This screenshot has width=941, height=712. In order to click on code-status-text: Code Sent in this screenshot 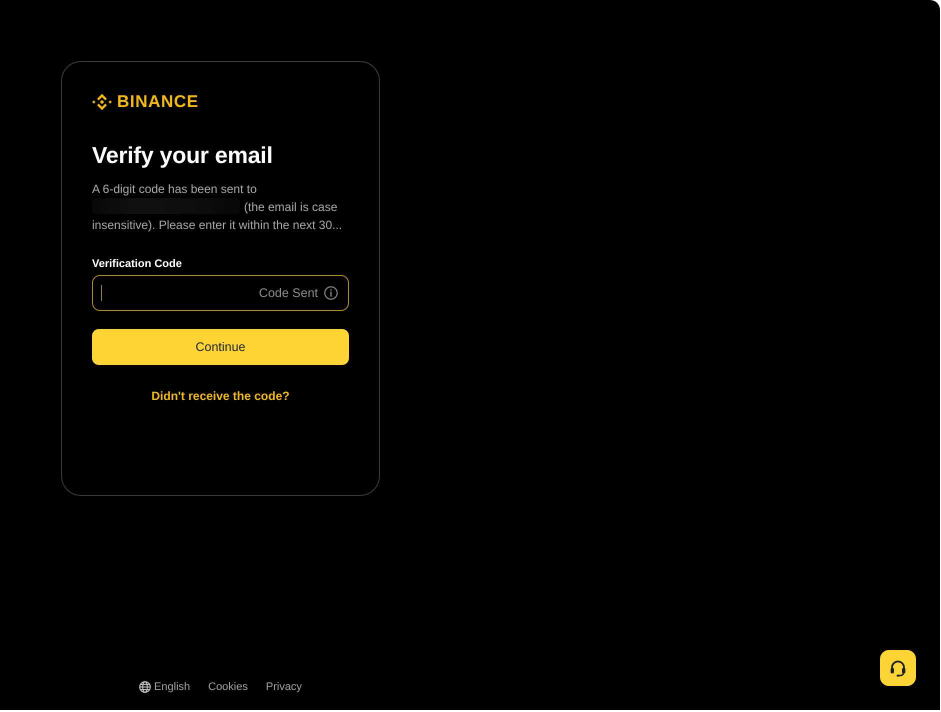, I will do `click(288, 293)`.